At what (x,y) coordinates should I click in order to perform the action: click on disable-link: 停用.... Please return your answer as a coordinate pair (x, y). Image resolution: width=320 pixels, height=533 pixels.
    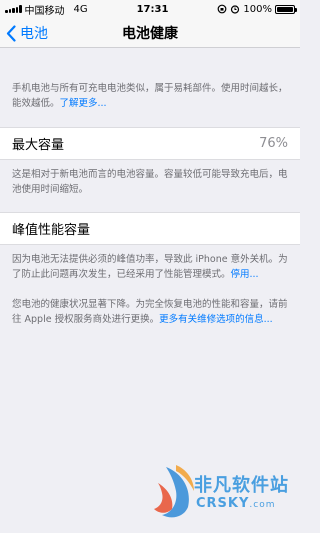
    Looking at the image, I should click on (245, 274).